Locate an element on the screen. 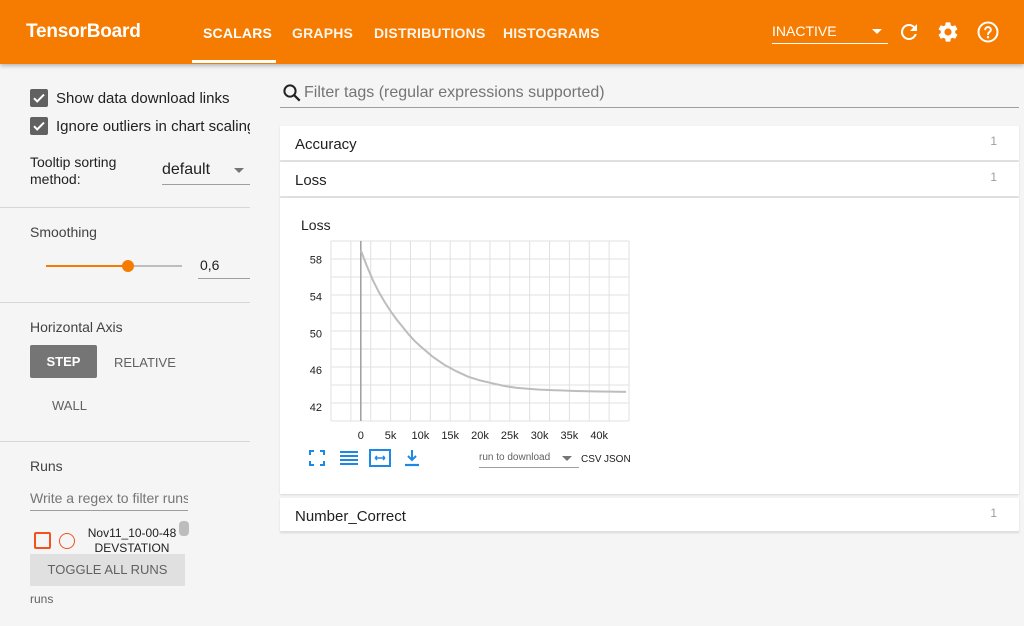 This screenshot has height=626, width=1024. loss-series-line is located at coordinates (493, 321).